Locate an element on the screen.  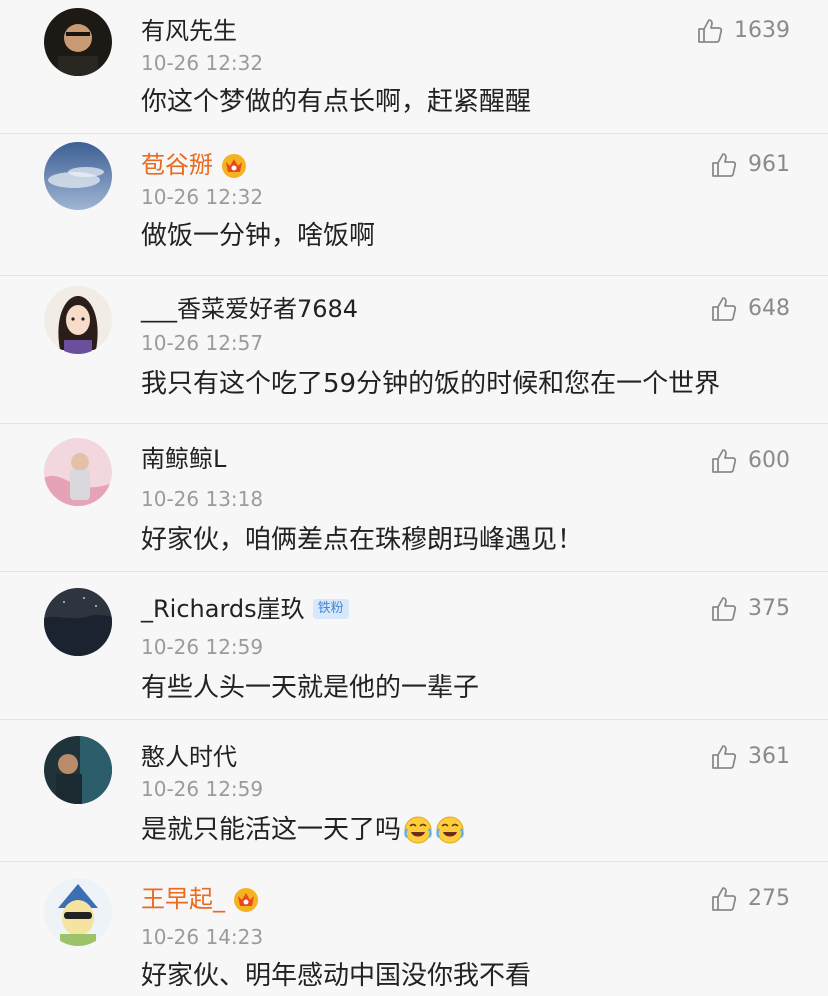
username: _Richards崖玖 is located at coordinates (223, 609).